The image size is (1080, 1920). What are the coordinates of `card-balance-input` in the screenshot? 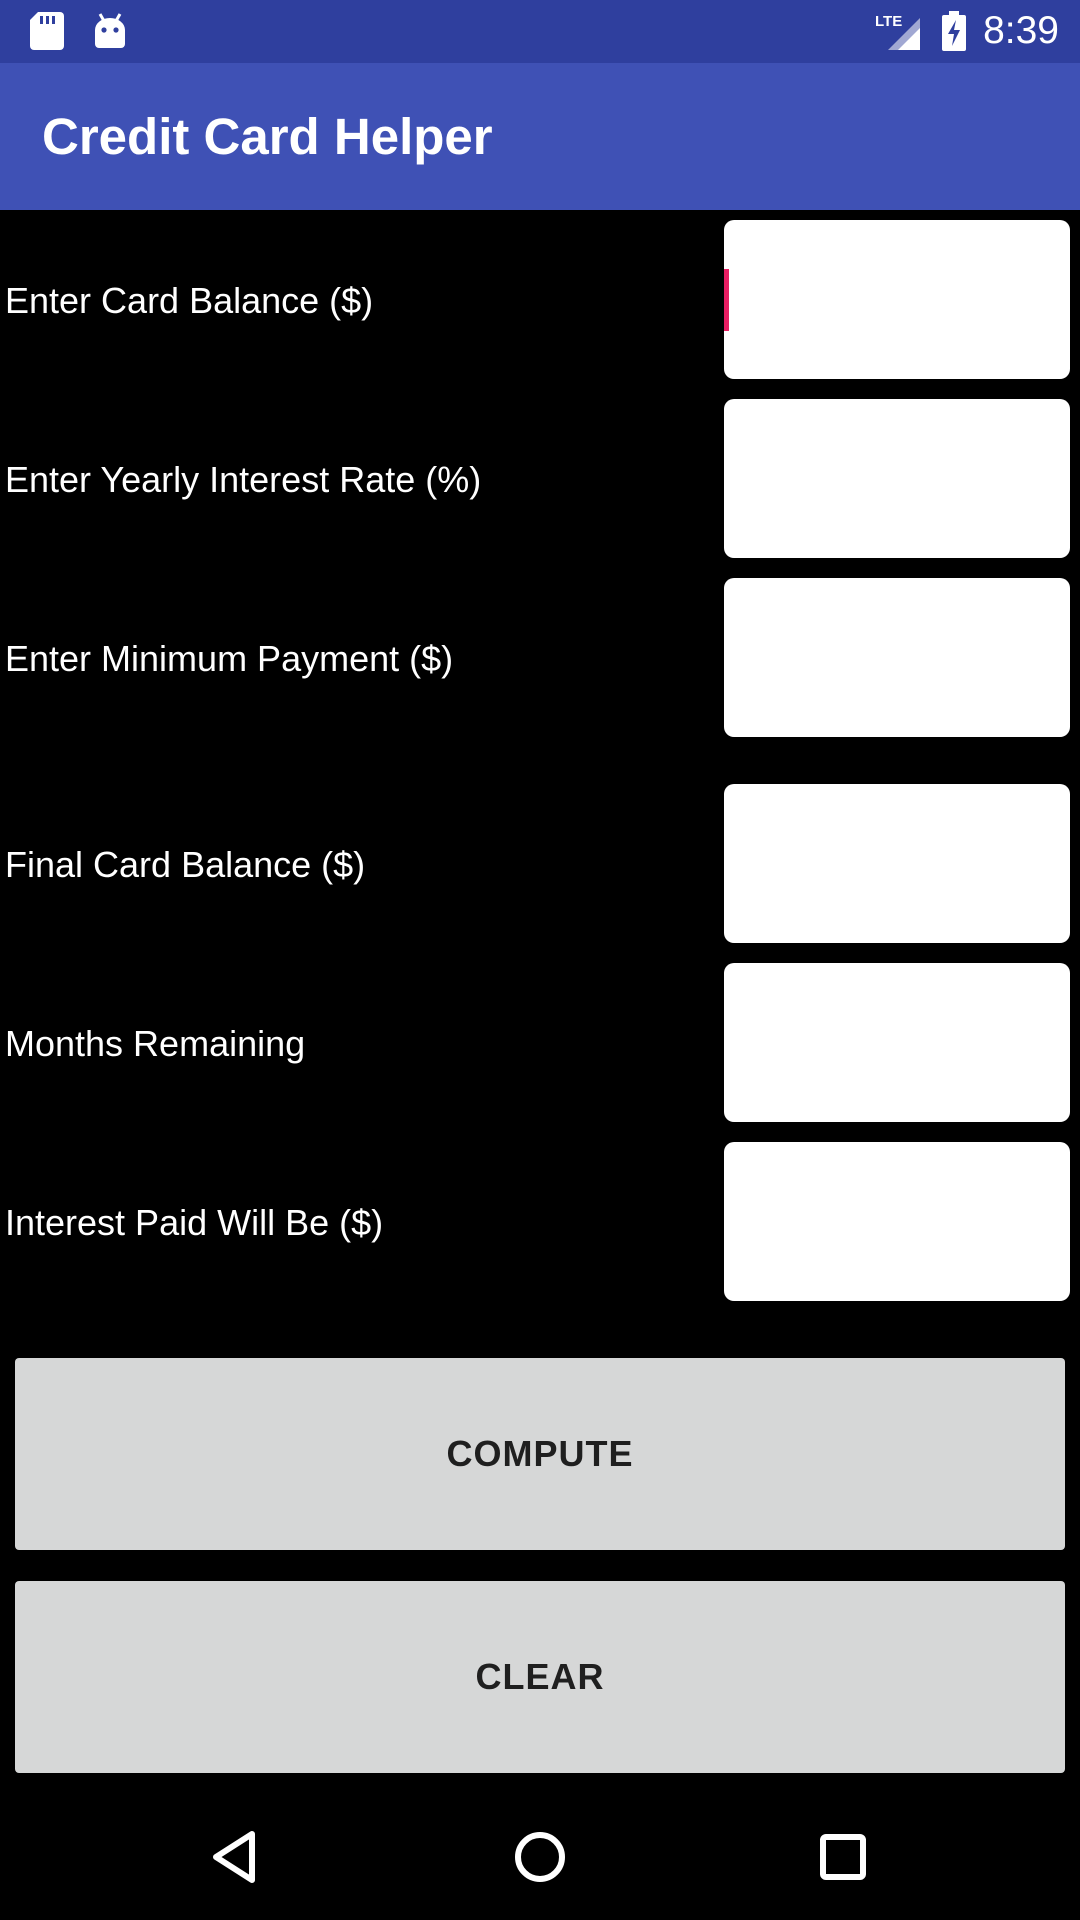 It's located at (897, 299).